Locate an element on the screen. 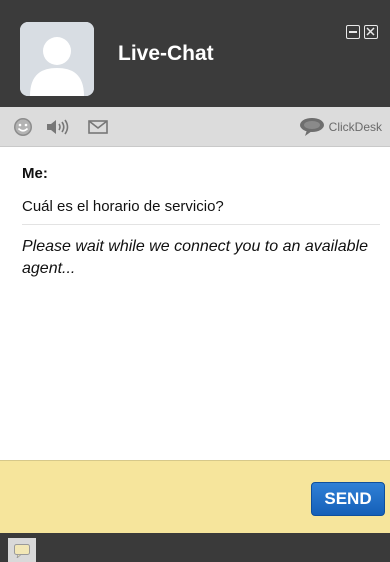 The image size is (390, 562). message-text: Cuál es el horario de servicio? is located at coordinates (123, 206).